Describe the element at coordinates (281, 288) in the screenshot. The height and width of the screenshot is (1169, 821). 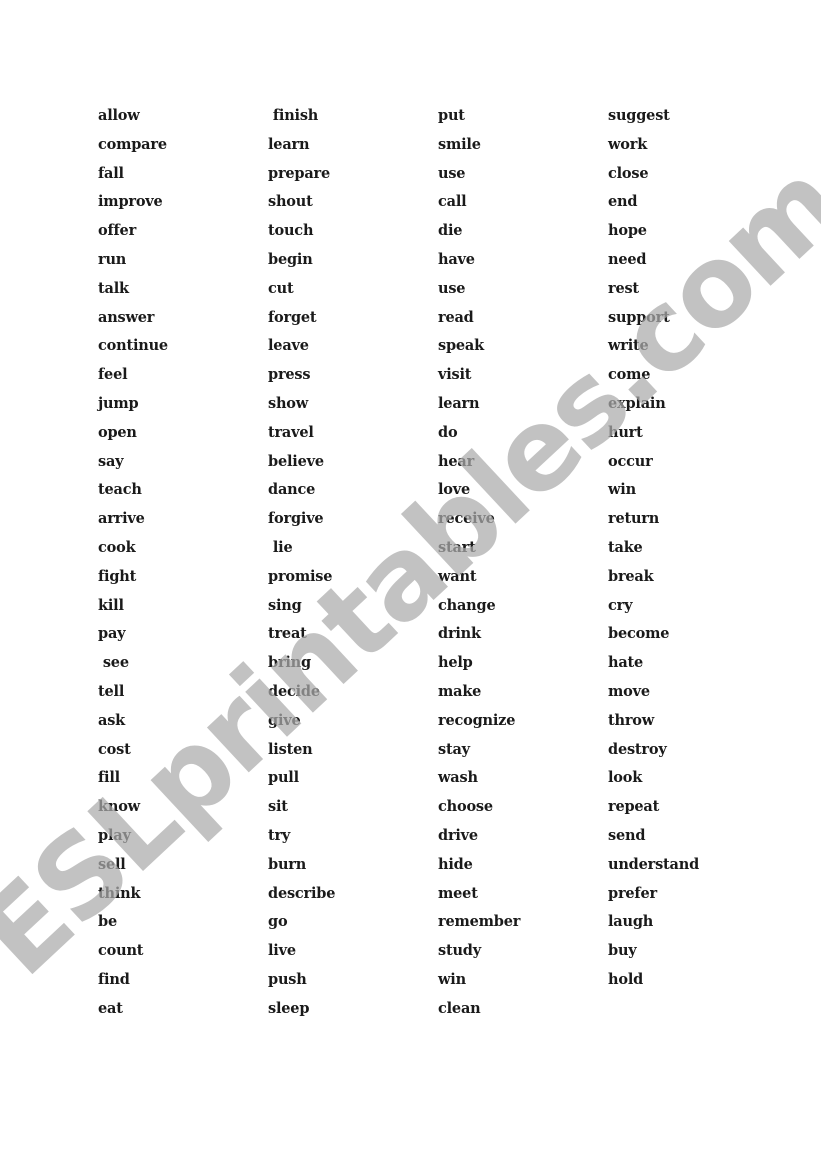
I see `verb-word: cut` at that location.